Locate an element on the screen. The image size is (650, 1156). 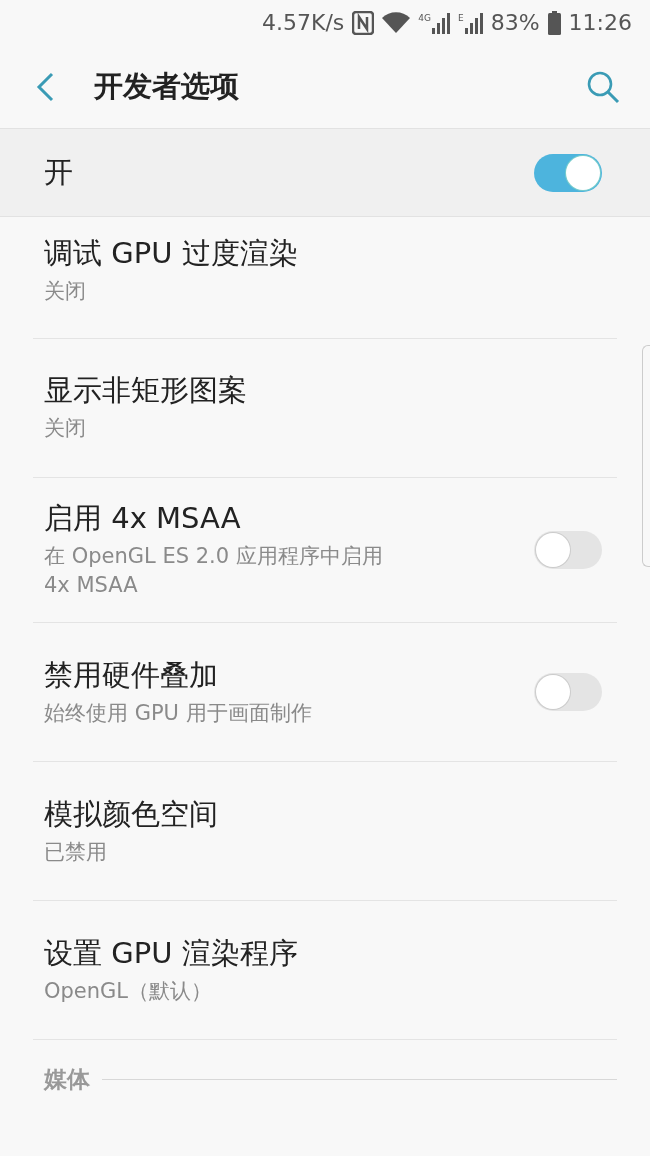
item-summary: OpenGL（默认） is located at coordinates (129, 991).